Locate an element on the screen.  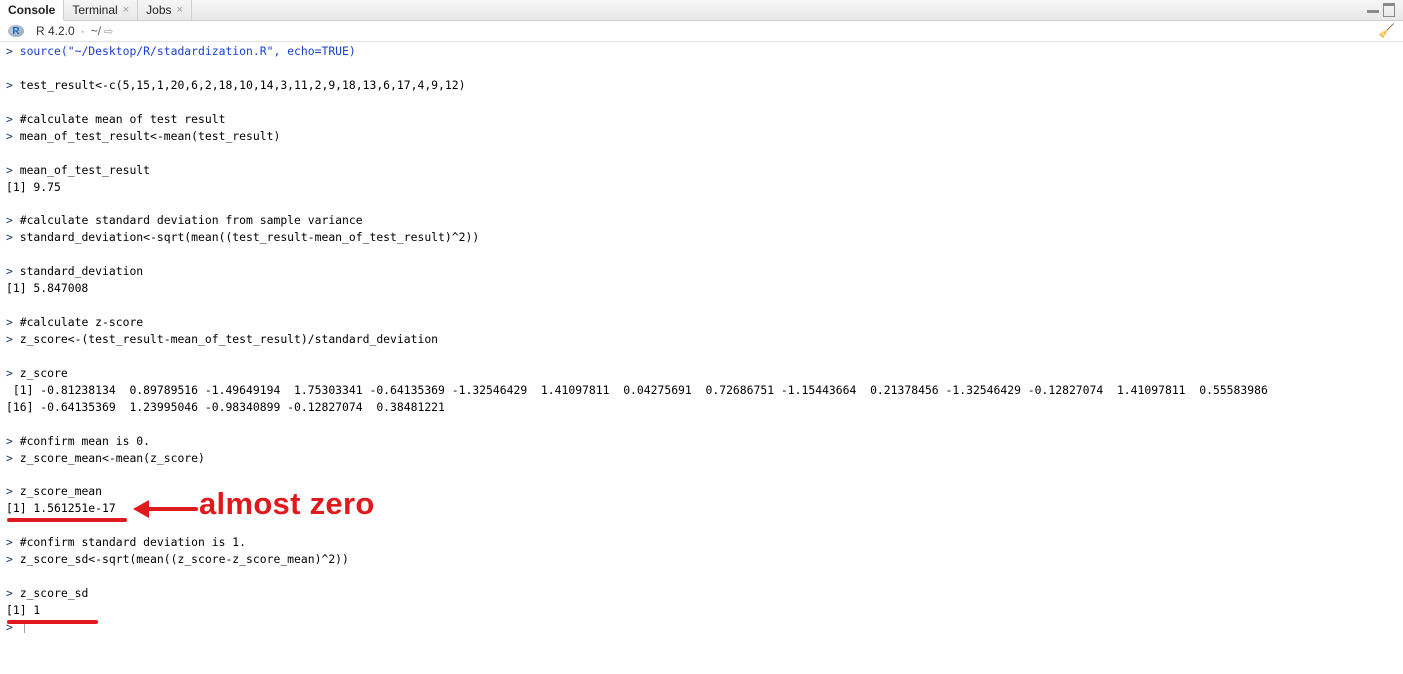
console-command-text: #confirm standard deviation is 1. is located at coordinates (133, 542).